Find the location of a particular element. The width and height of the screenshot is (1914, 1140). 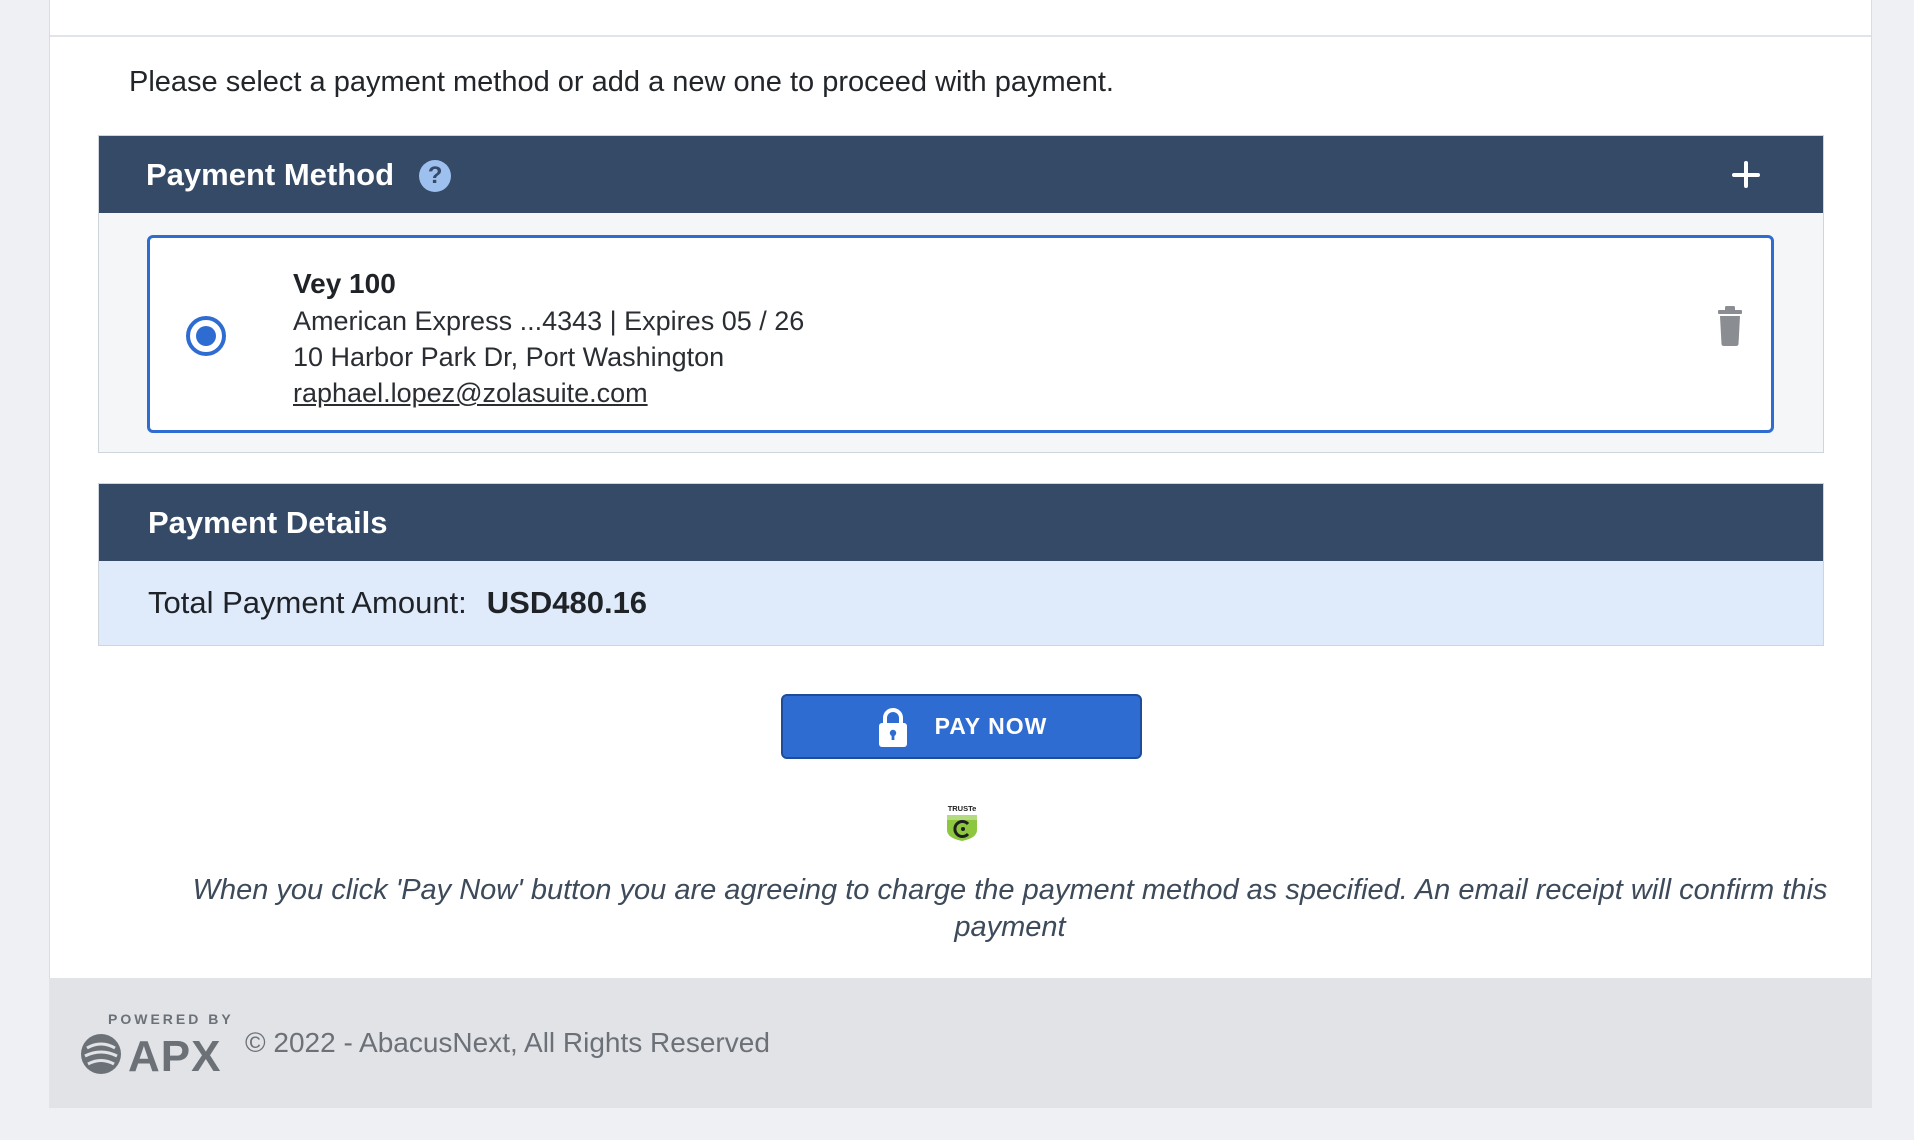

top-strip is located at coordinates (960, 18).